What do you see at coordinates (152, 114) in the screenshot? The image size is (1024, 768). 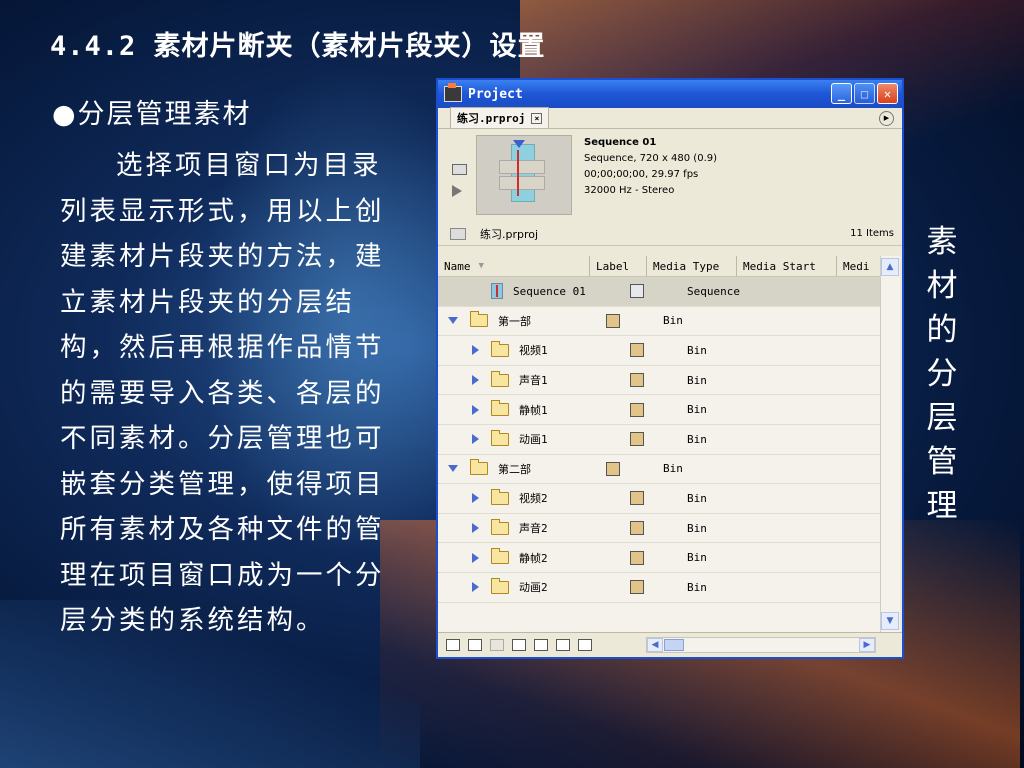 I see `bullet-heading: ●分层管理素材` at bounding box center [152, 114].